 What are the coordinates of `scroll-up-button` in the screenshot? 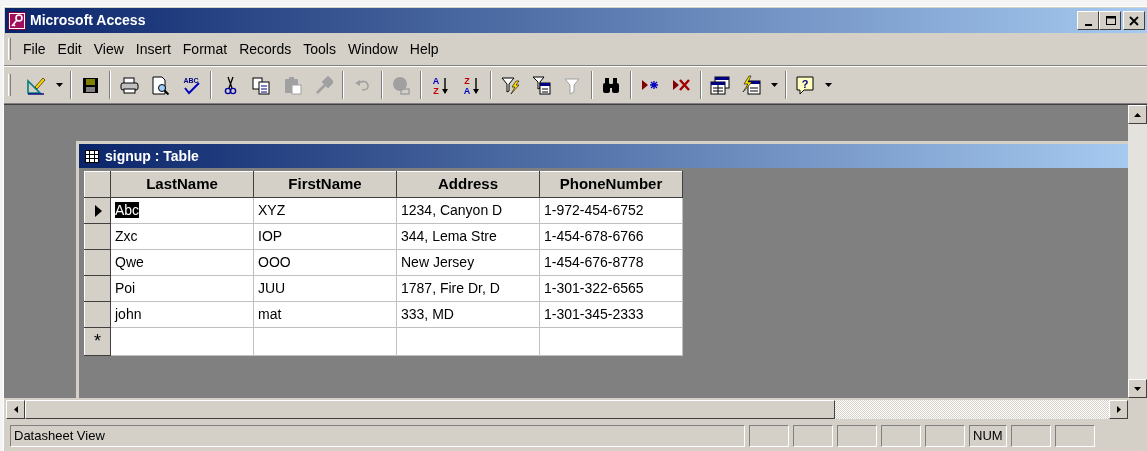 It's located at (1137, 114).